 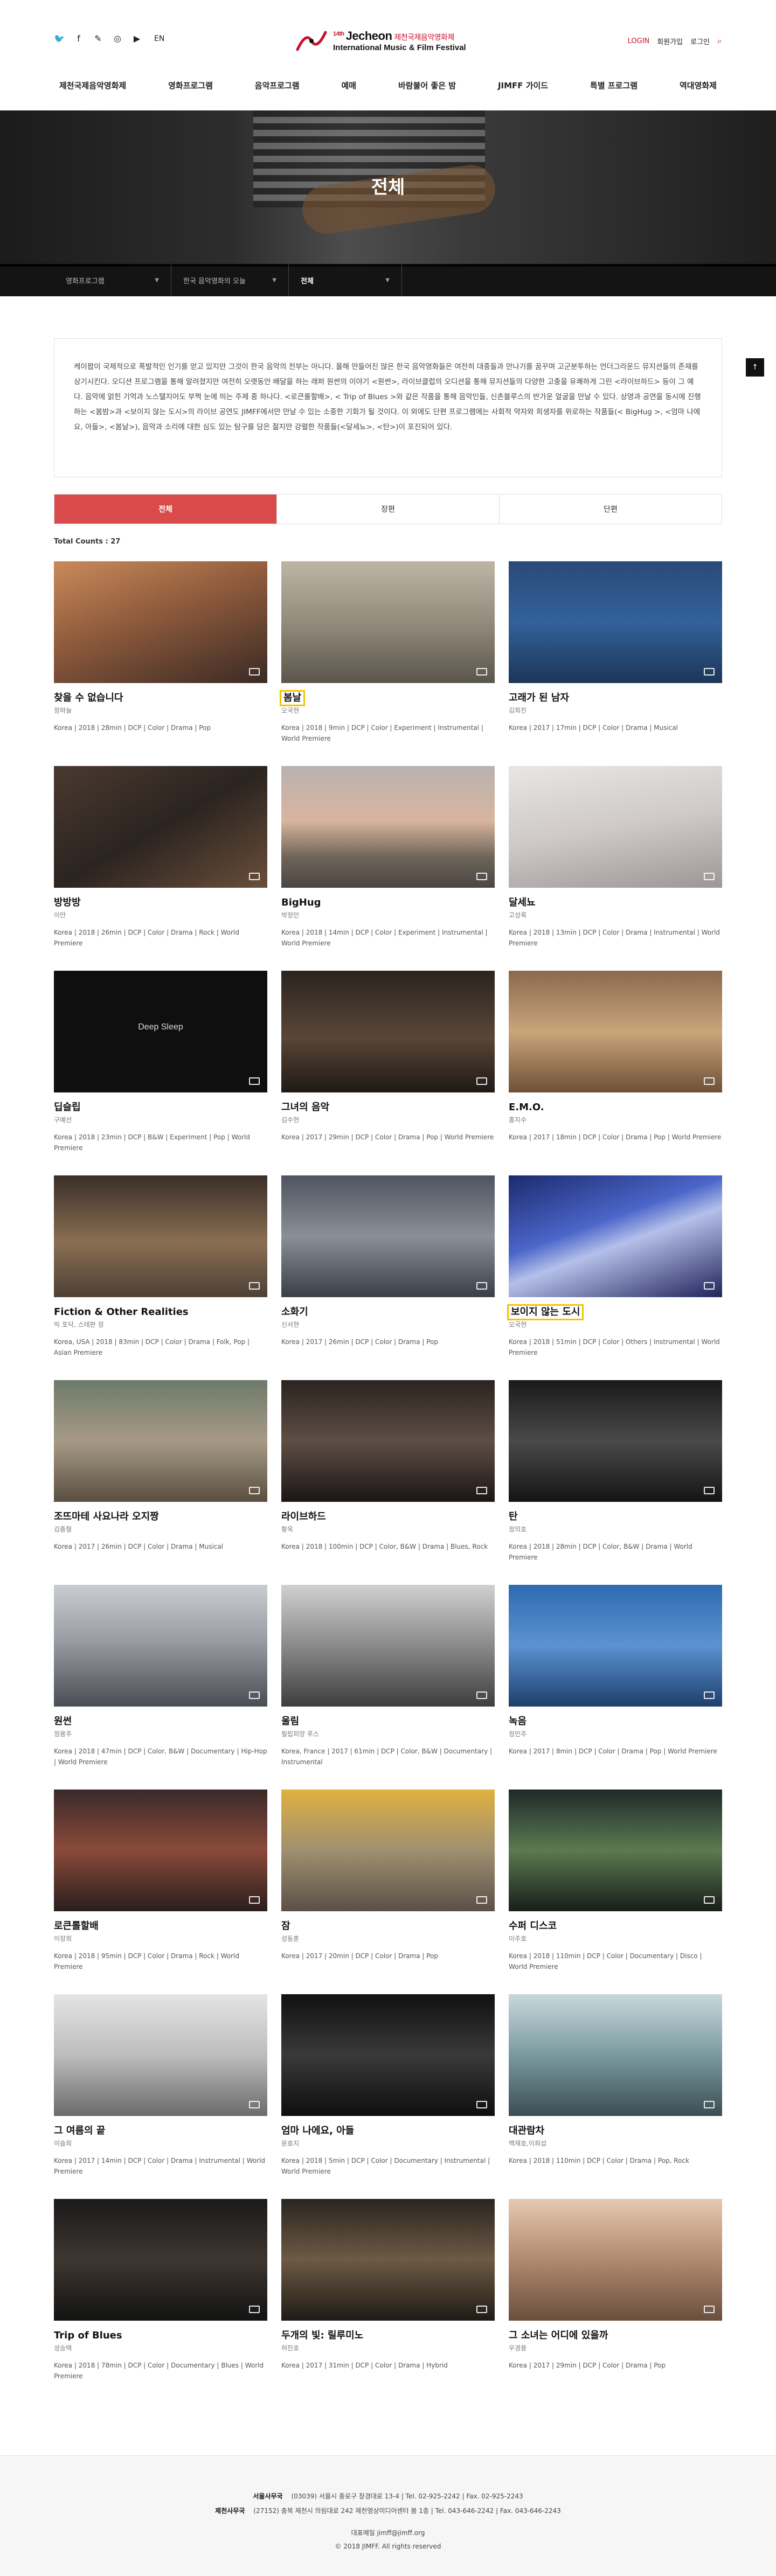 I want to click on scroll-top-button: ↑, so click(x=755, y=368).